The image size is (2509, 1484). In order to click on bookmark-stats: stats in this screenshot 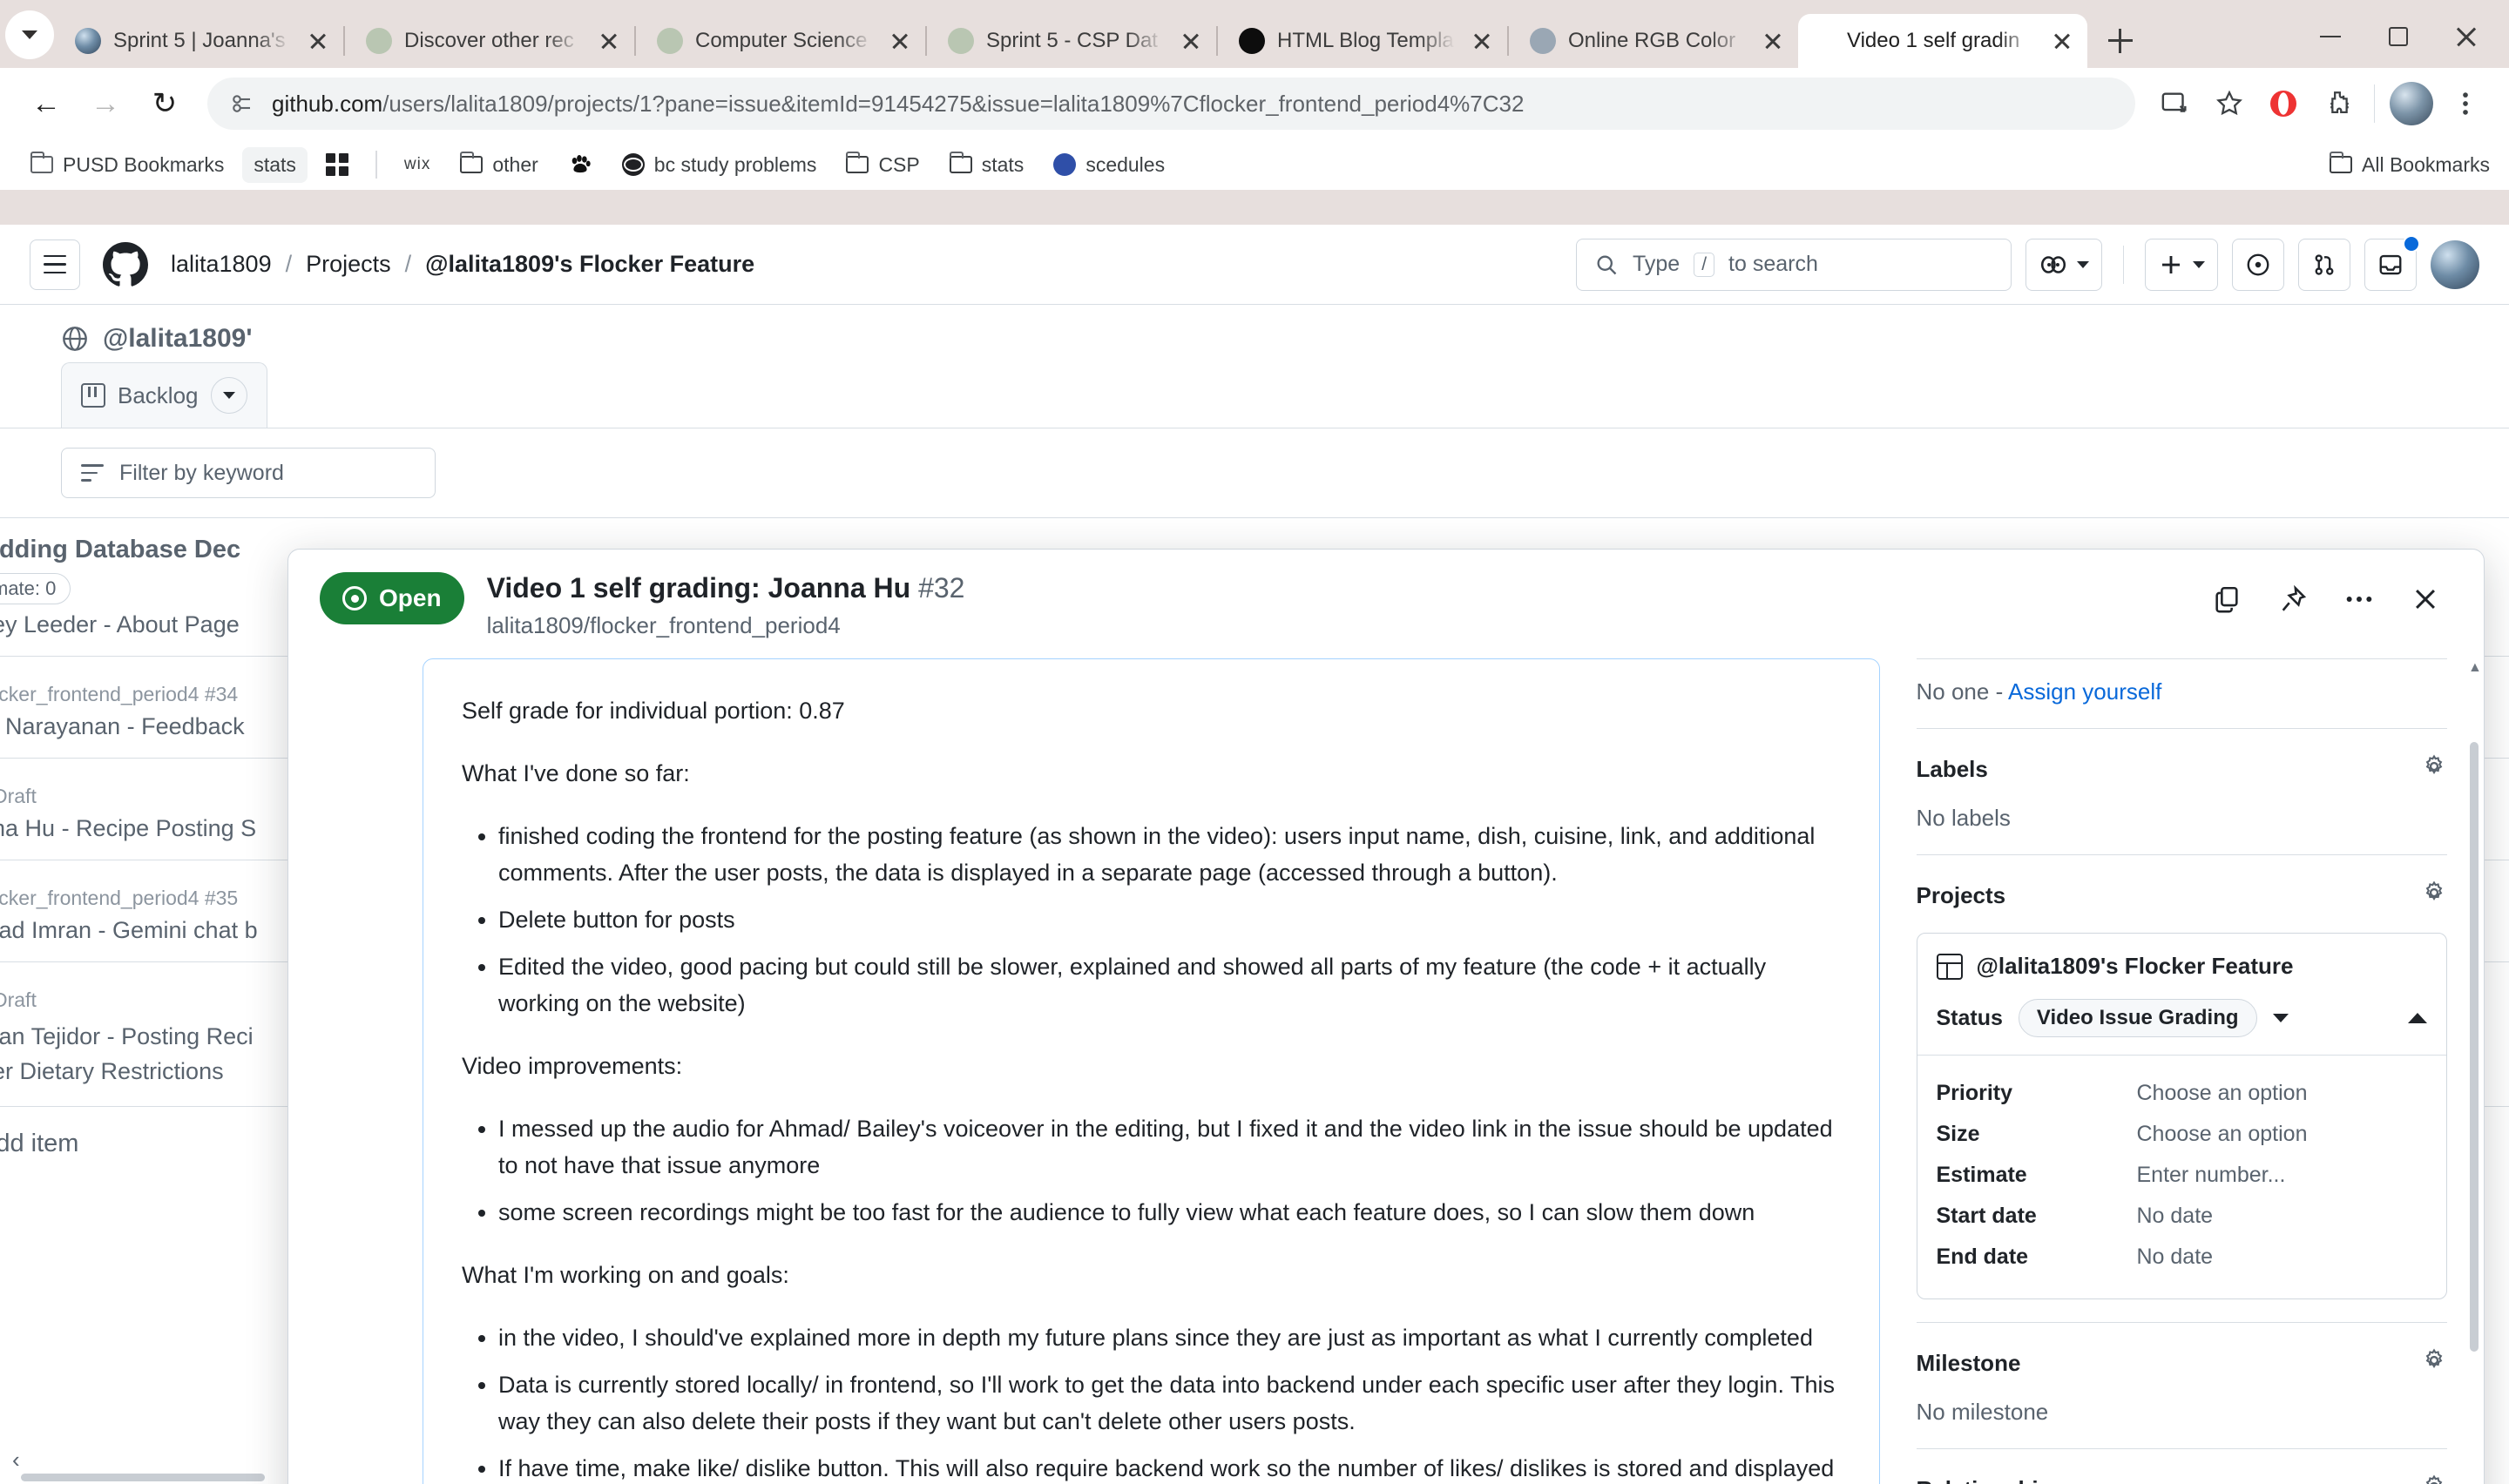, I will do `click(275, 165)`.